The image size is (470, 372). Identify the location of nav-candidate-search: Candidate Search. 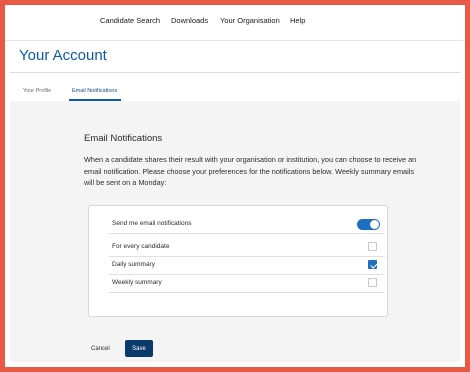
(130, 20).